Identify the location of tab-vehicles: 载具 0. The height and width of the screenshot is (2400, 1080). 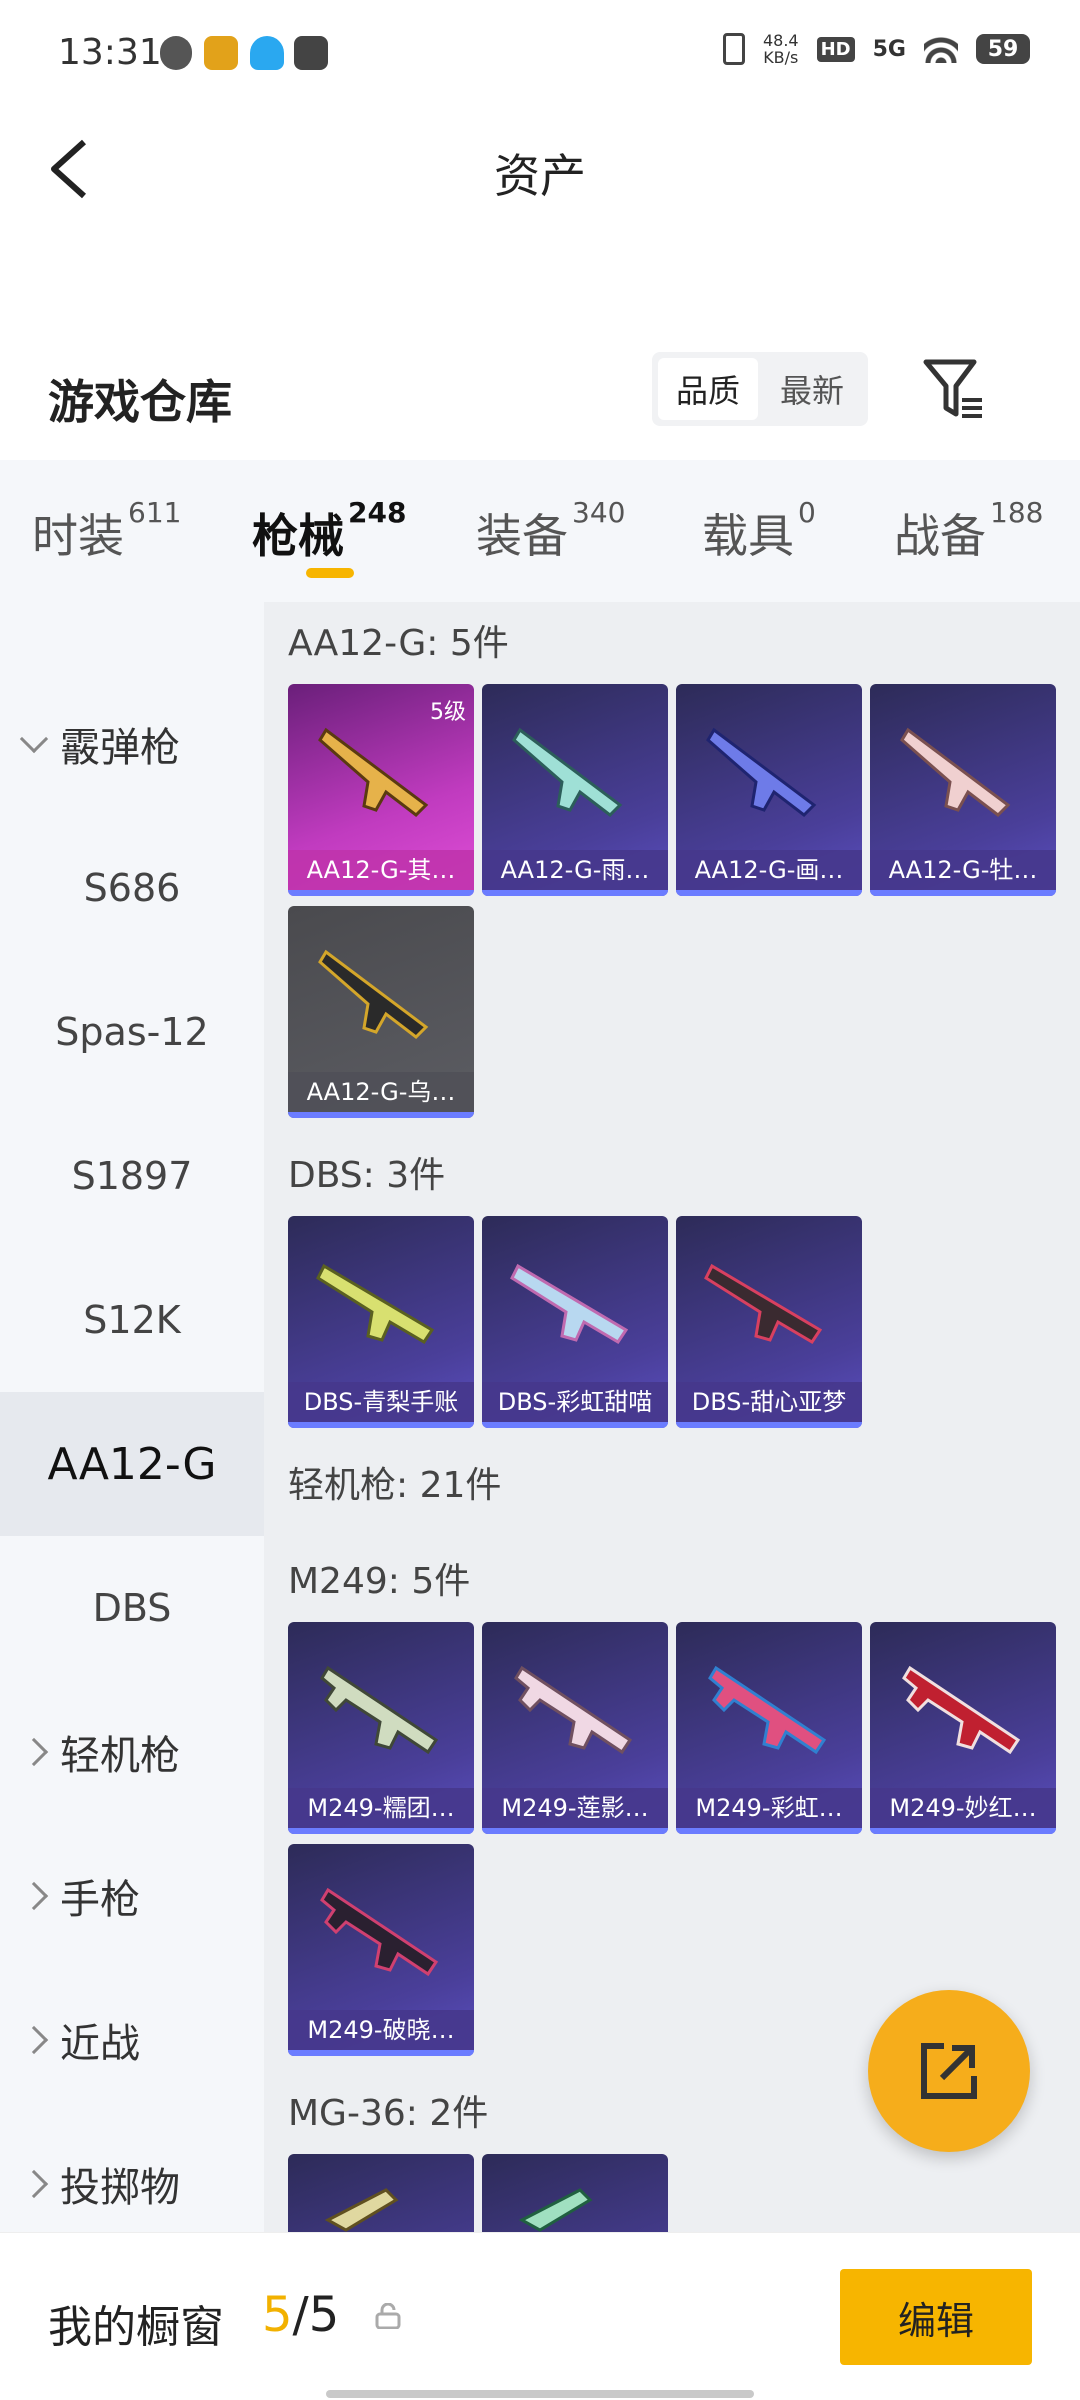
(759, 531).